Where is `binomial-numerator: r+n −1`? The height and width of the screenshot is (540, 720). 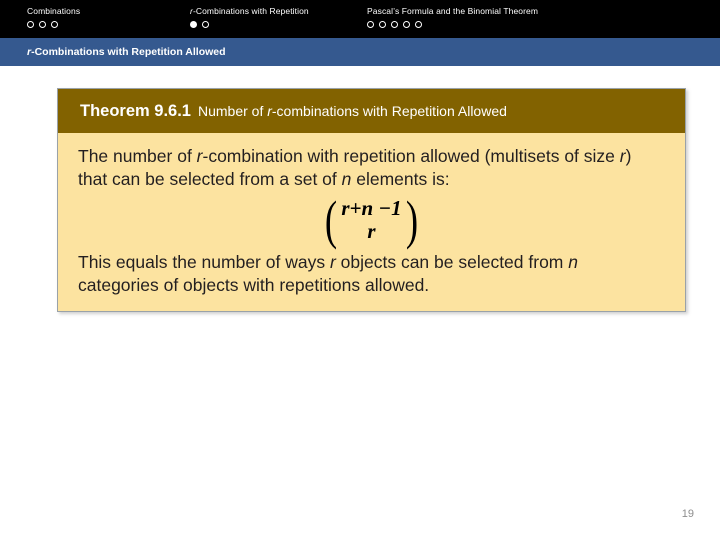
binomial-numerator: r+n −1 is located at coordinates (371, 208).